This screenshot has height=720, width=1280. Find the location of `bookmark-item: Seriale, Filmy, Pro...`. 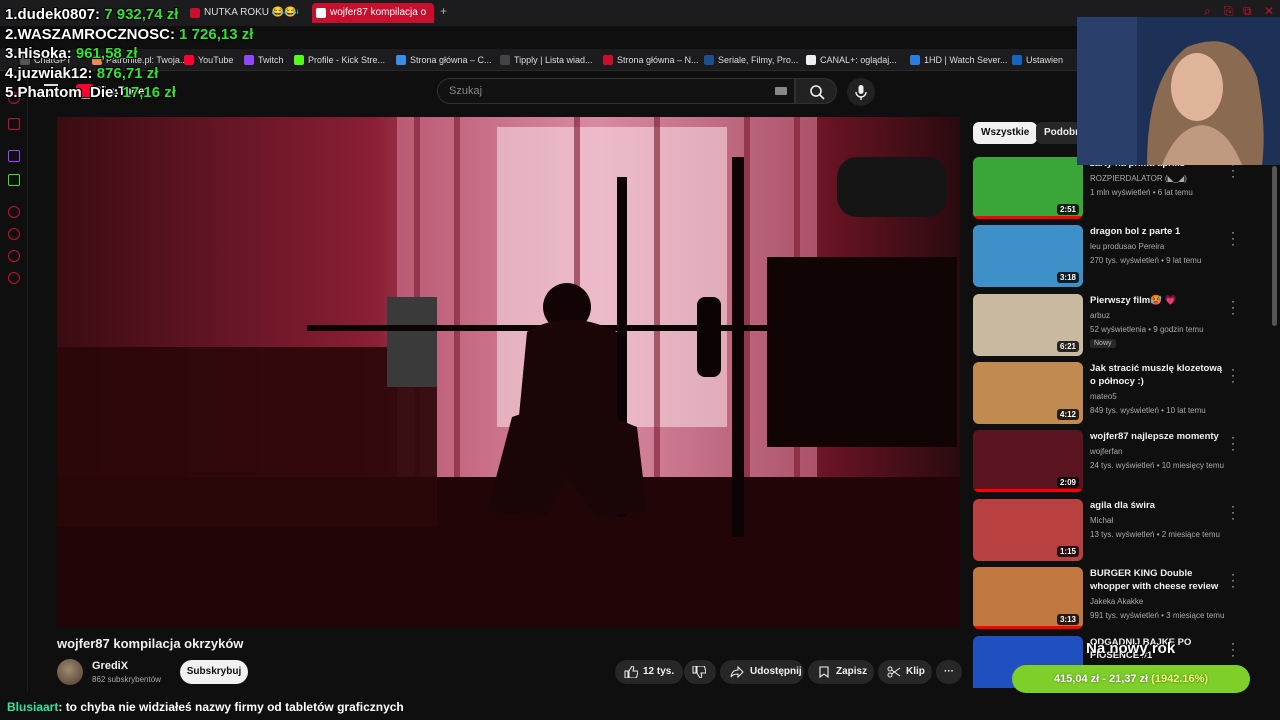

bookmark-item: Seriale, Filmy, Pro... is located at coordinates (751, 60).